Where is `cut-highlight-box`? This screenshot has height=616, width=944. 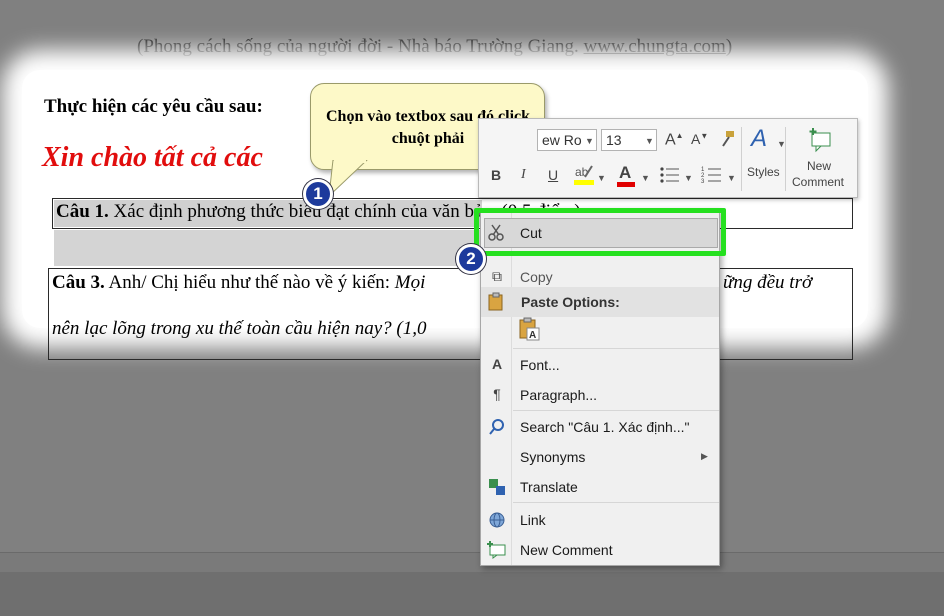 cut-highlight-box is located at coordinates (600, 232).